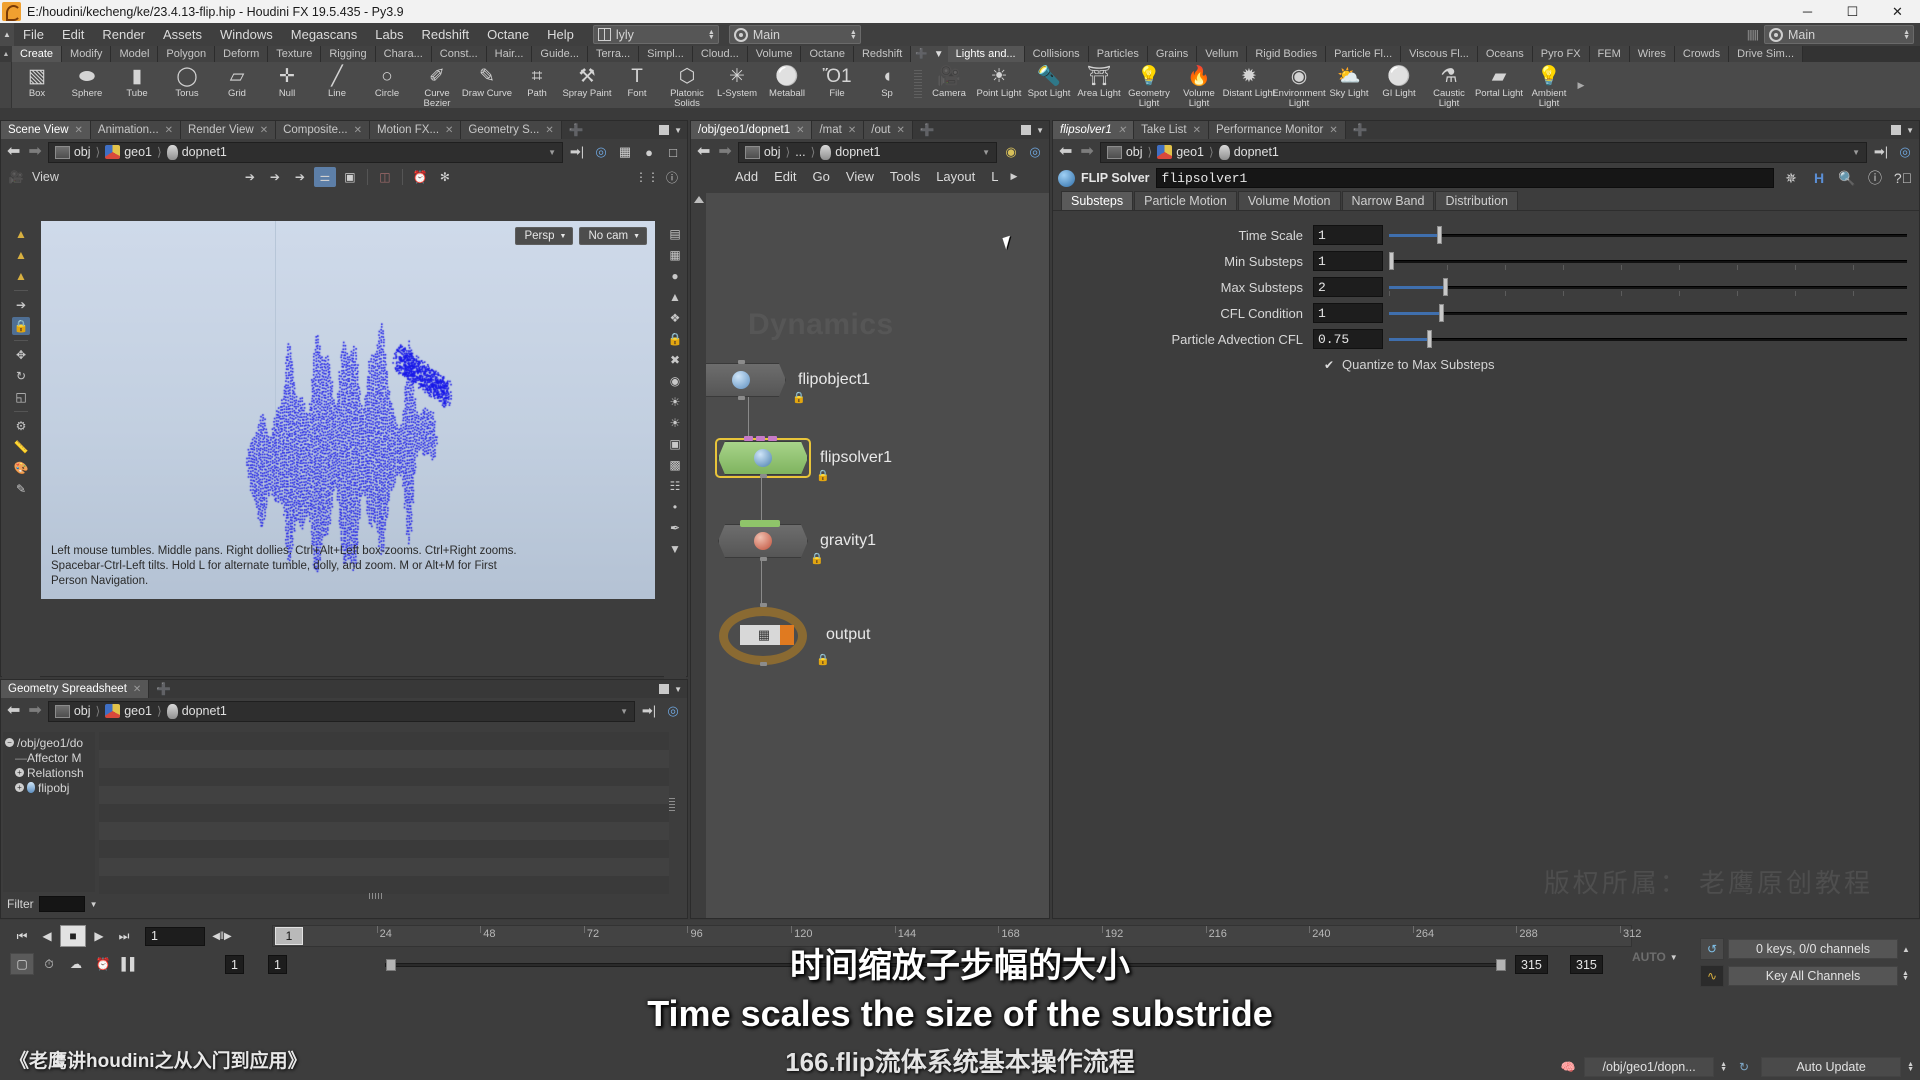 The image size is (1920, 1080). Describe the element at coordinates (1329, 365) in the screenshot. I see `quantize-checkbox: ✔` at that location.